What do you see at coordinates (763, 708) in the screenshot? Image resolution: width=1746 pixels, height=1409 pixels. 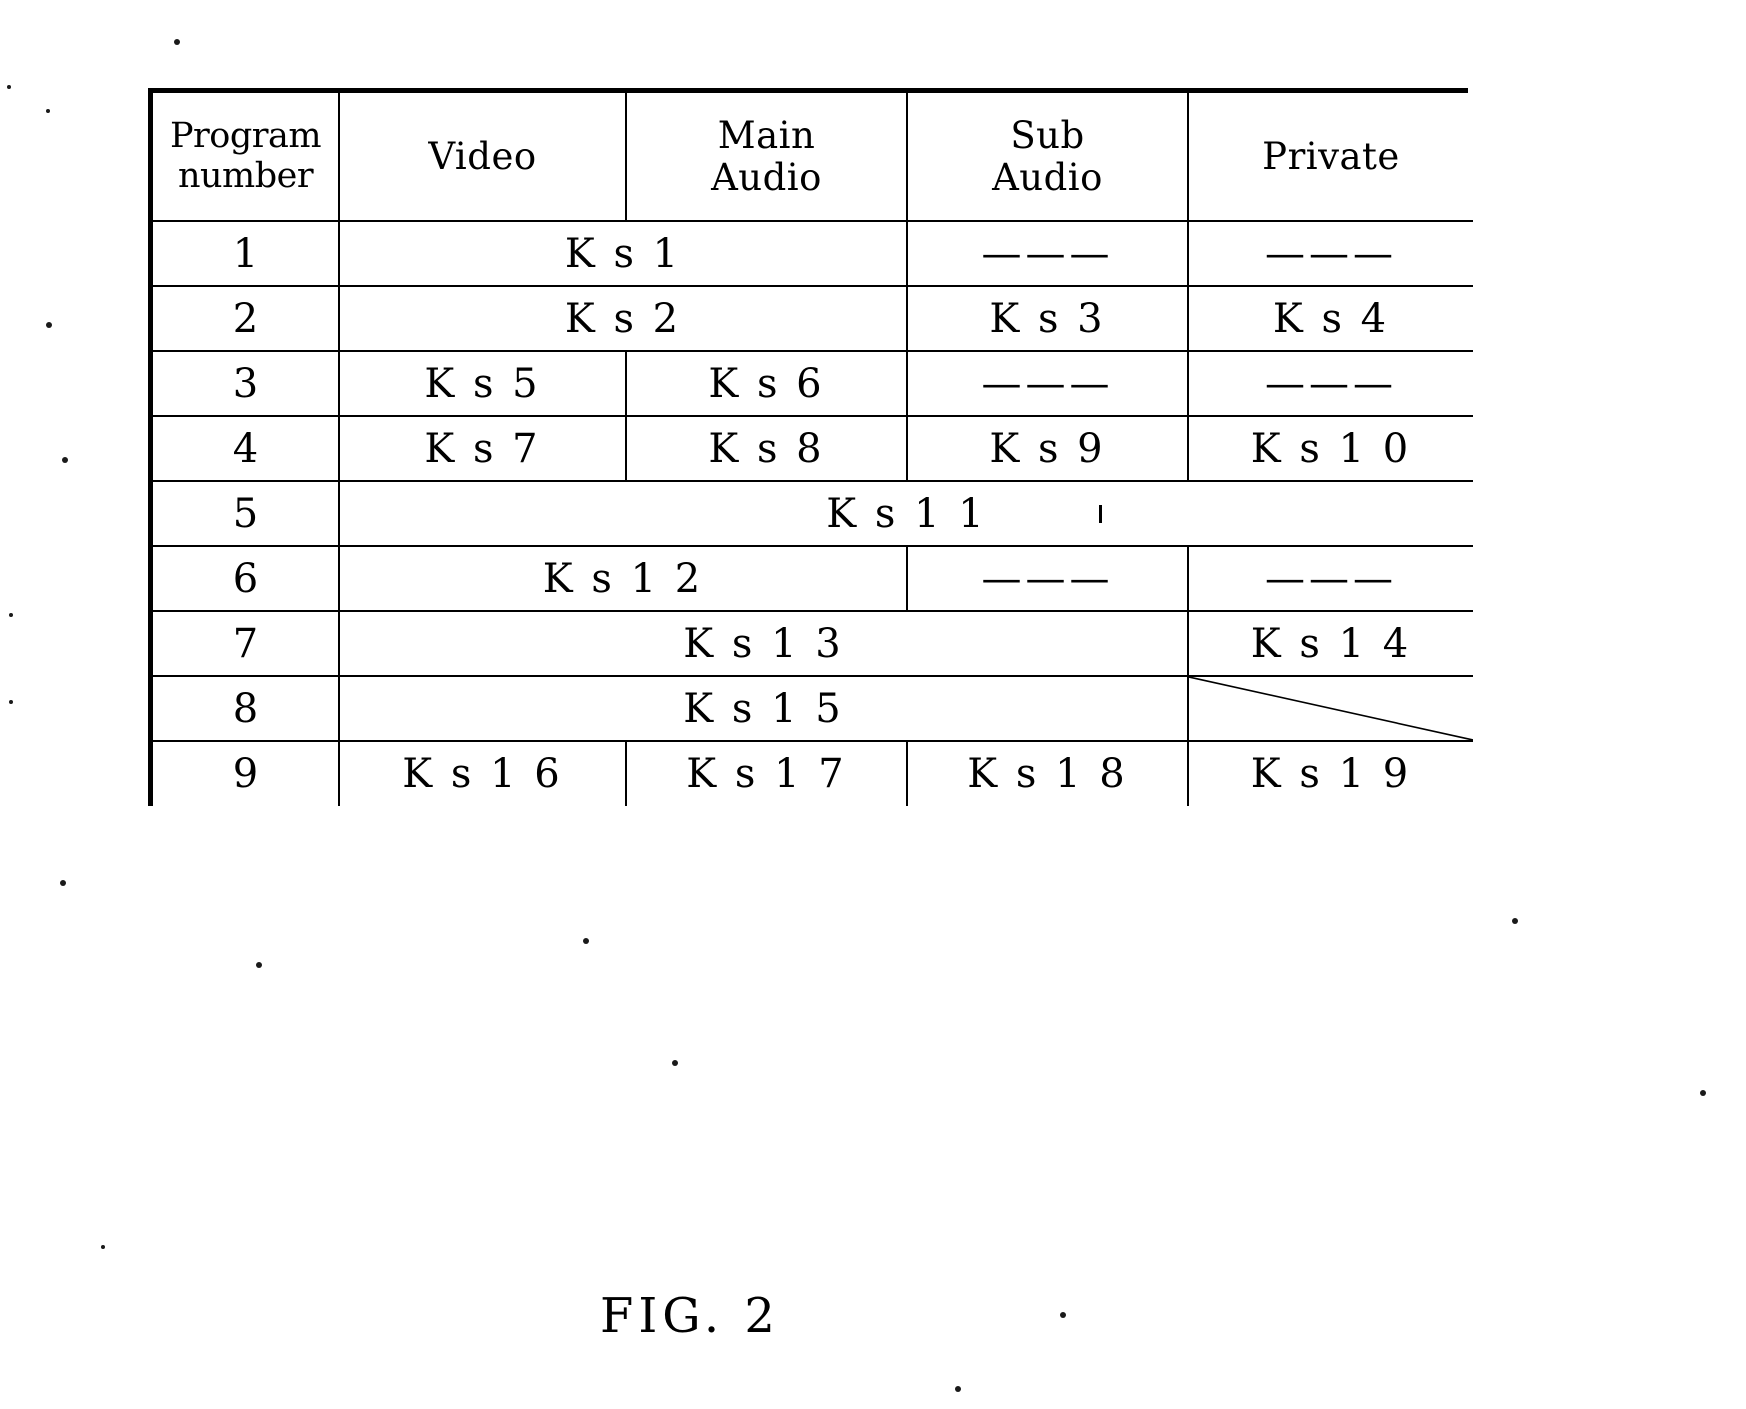 I see `stream-key-cell: K s 1 5` at bounding box center [763, 708].